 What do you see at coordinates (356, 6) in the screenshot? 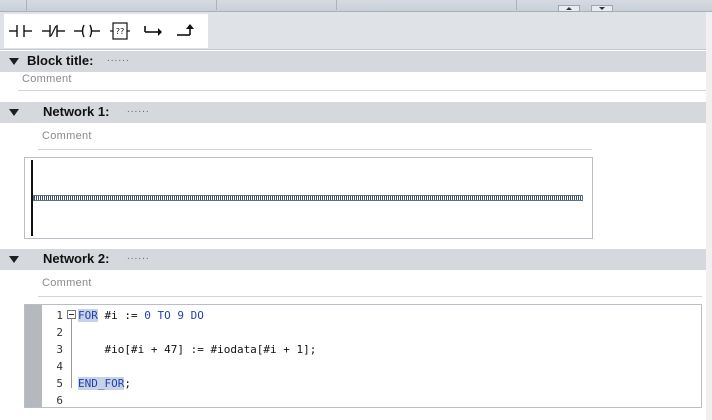
I see `top-strip` at bounding box center [356, 6].